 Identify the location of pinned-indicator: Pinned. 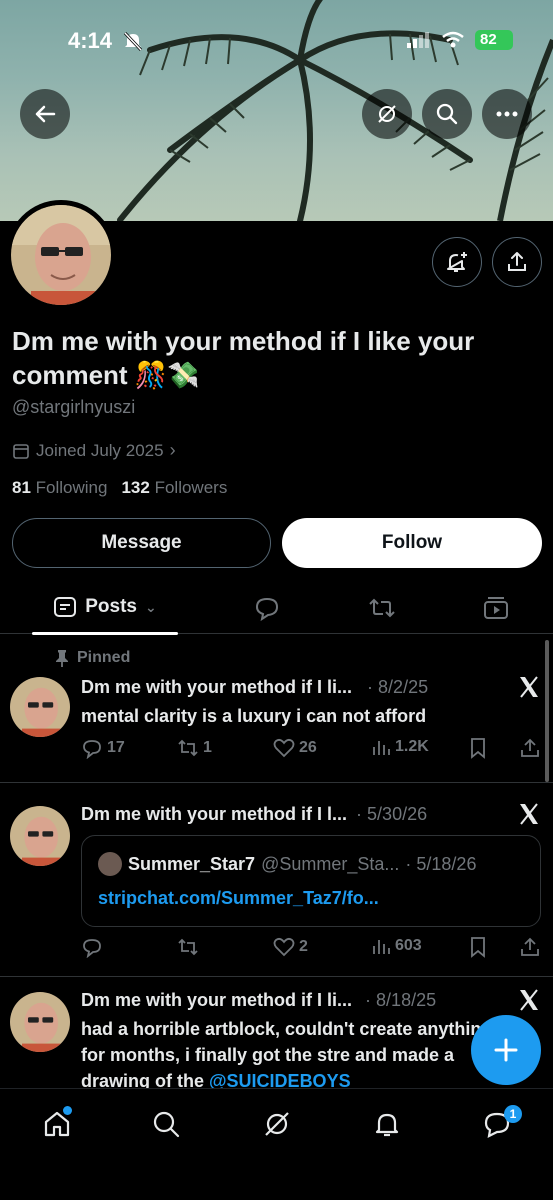
(92, 658).